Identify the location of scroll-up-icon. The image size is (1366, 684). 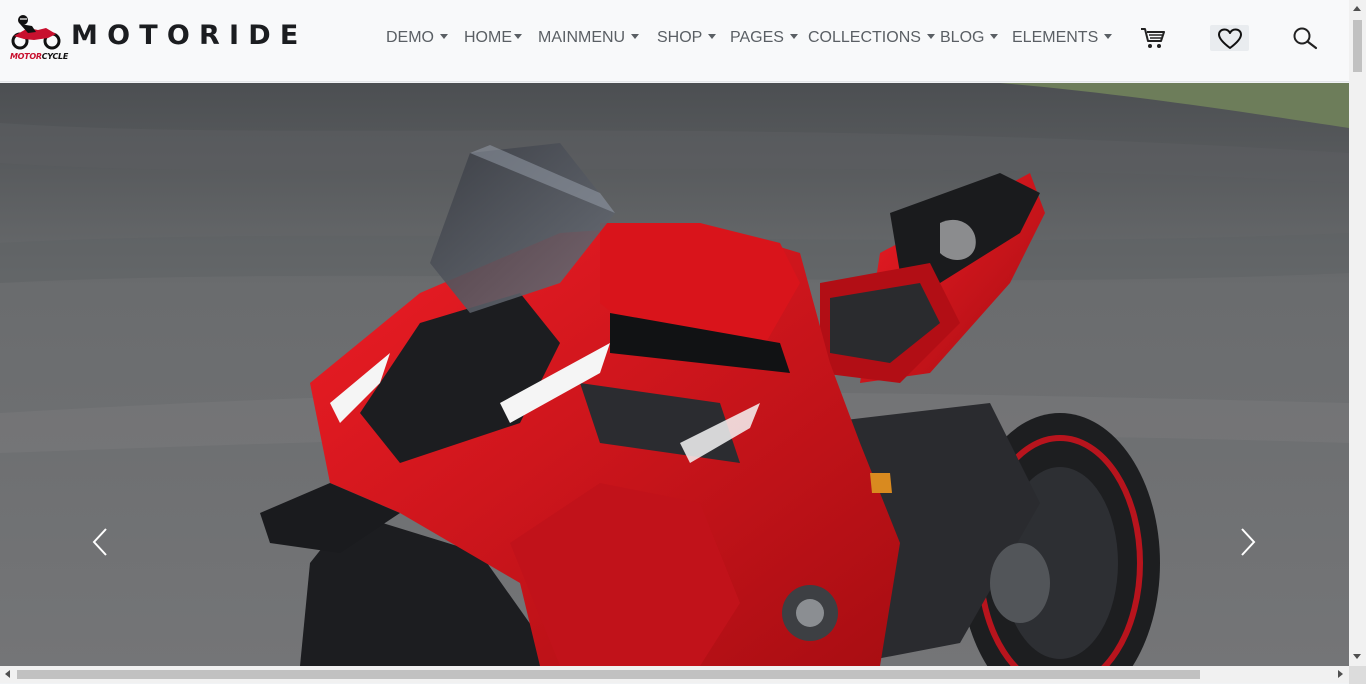
(1357, 8).